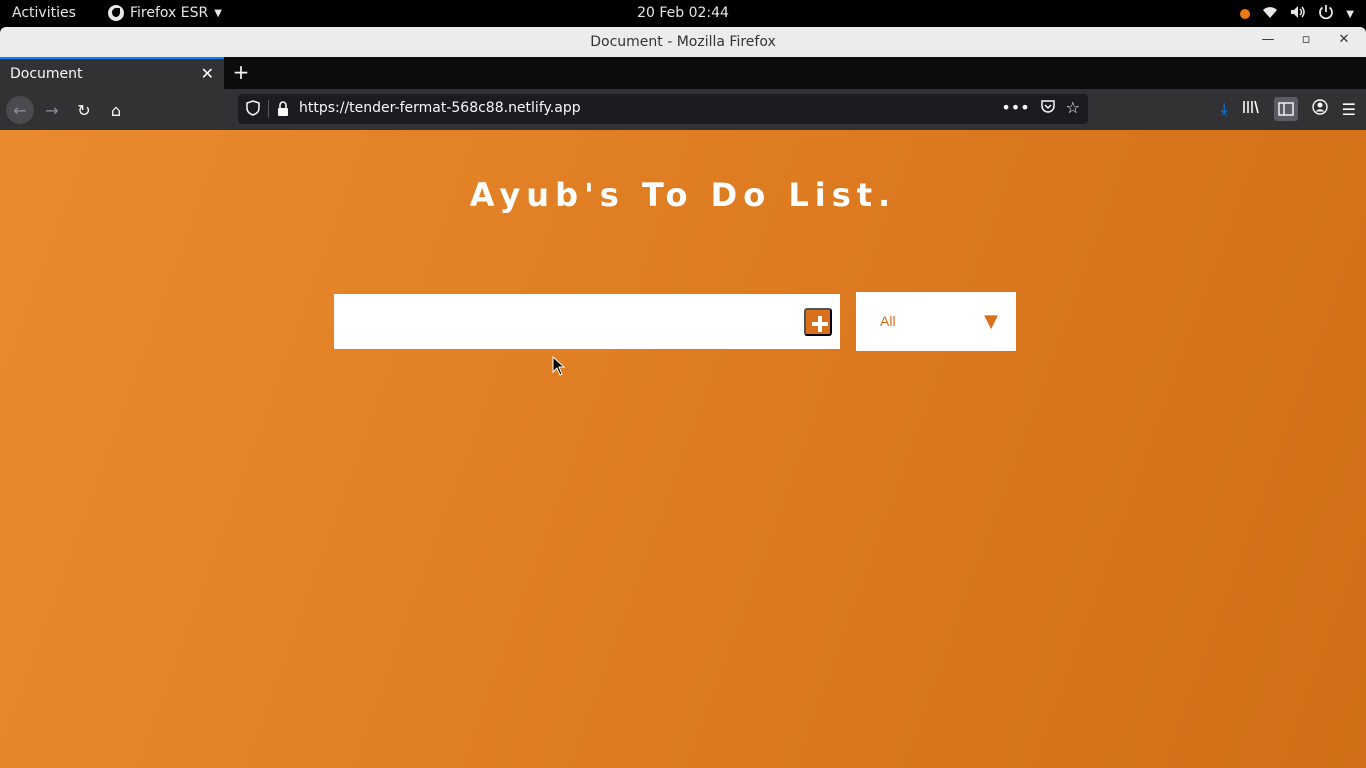  Describe the element at coordinates (44, 13) in the screenshot. I see `activities-button: Activities` at that location.